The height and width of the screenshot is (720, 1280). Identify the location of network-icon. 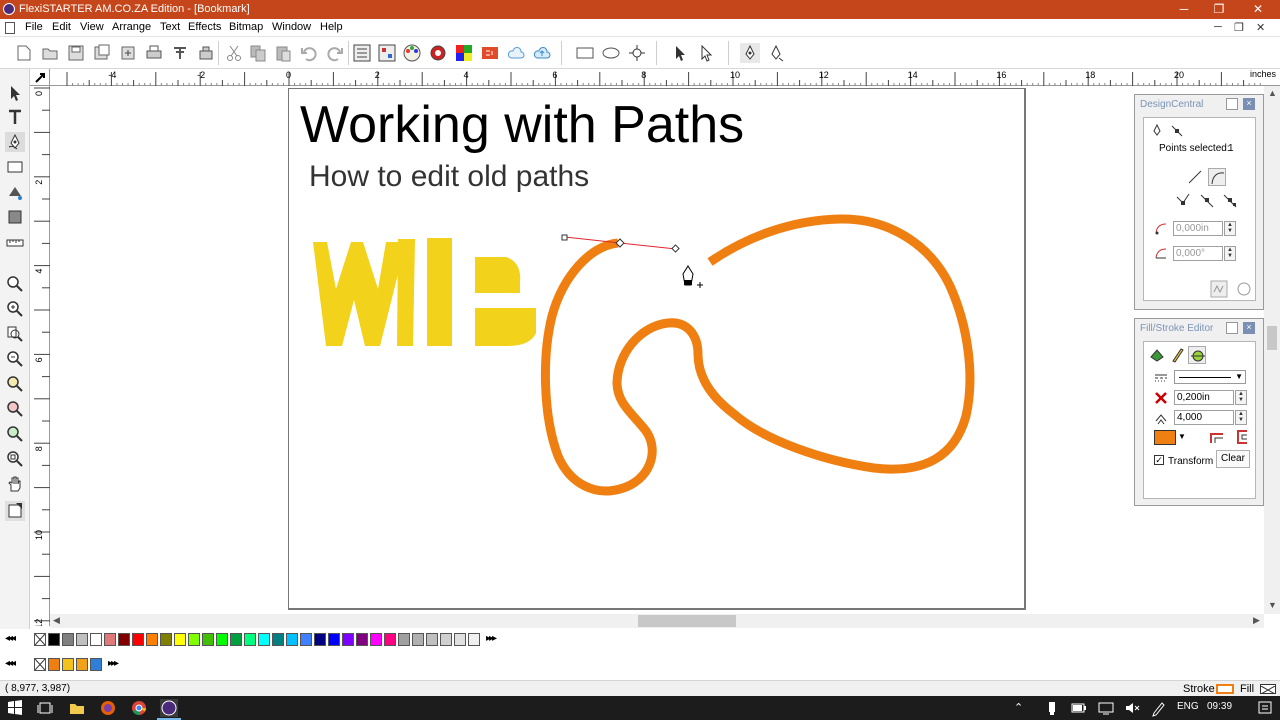
(1106, 708).